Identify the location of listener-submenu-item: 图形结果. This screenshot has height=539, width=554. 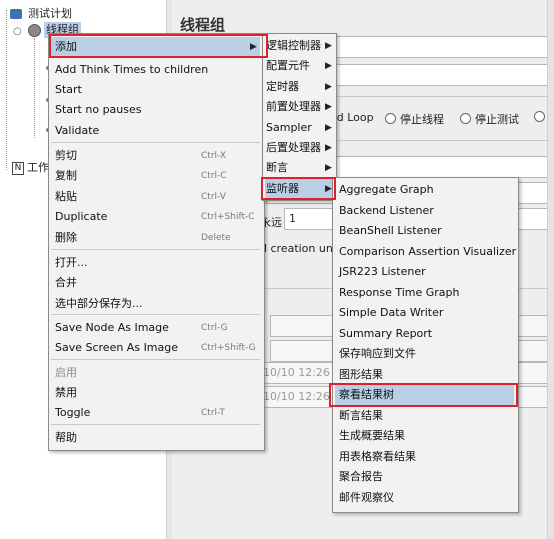
(424, 375).